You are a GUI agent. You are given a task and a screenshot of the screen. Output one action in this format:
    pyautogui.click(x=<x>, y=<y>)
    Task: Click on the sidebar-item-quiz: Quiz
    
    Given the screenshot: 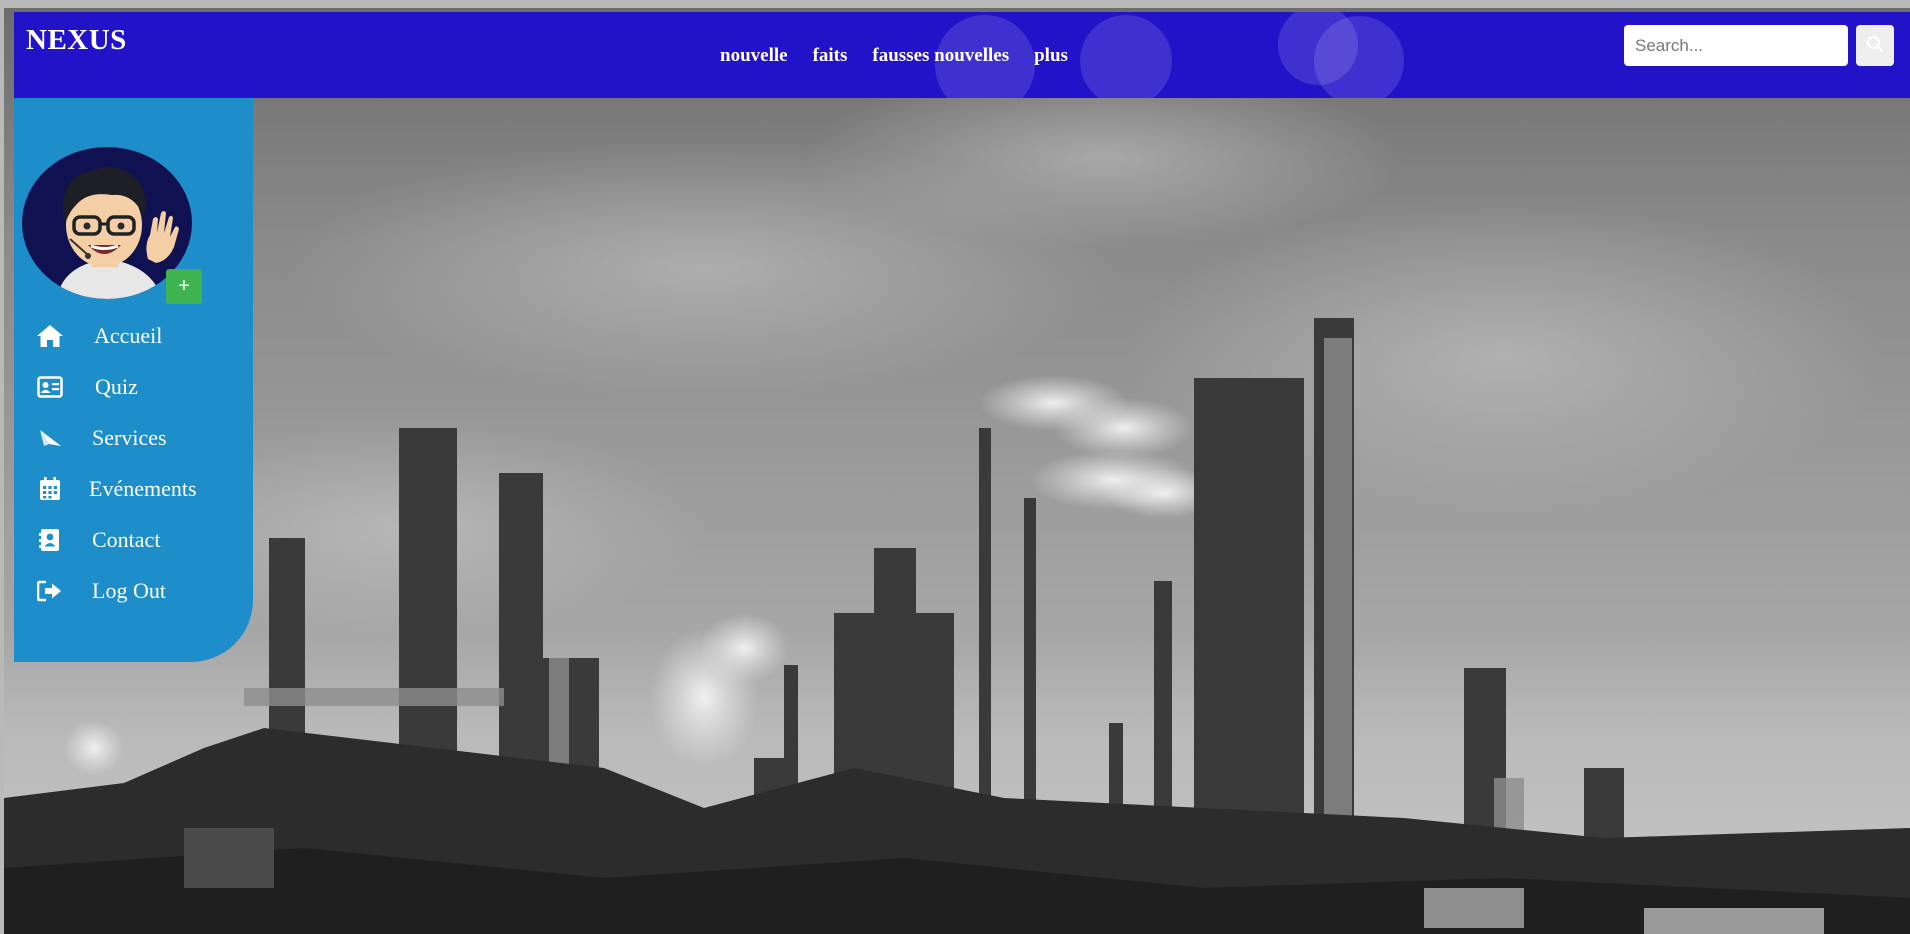 What is the action you would take?
    pyautogui.click(x=133, y=387)
    